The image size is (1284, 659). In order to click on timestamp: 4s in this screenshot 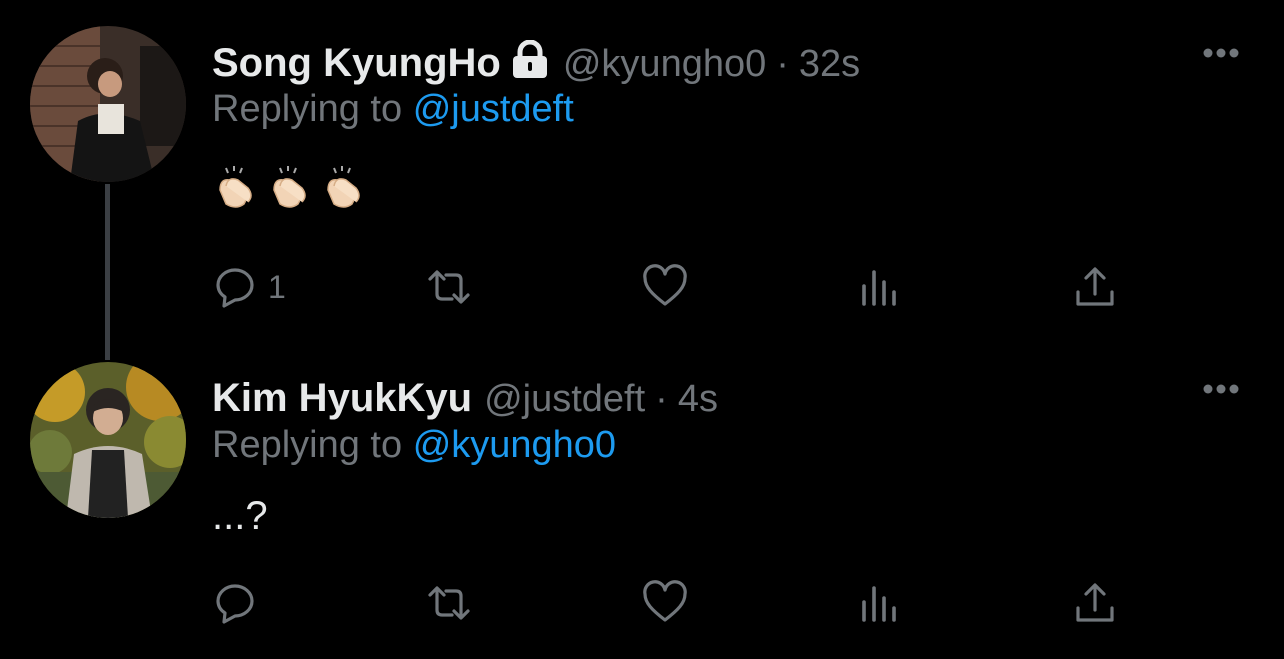, I will do `click(698, 399)`.